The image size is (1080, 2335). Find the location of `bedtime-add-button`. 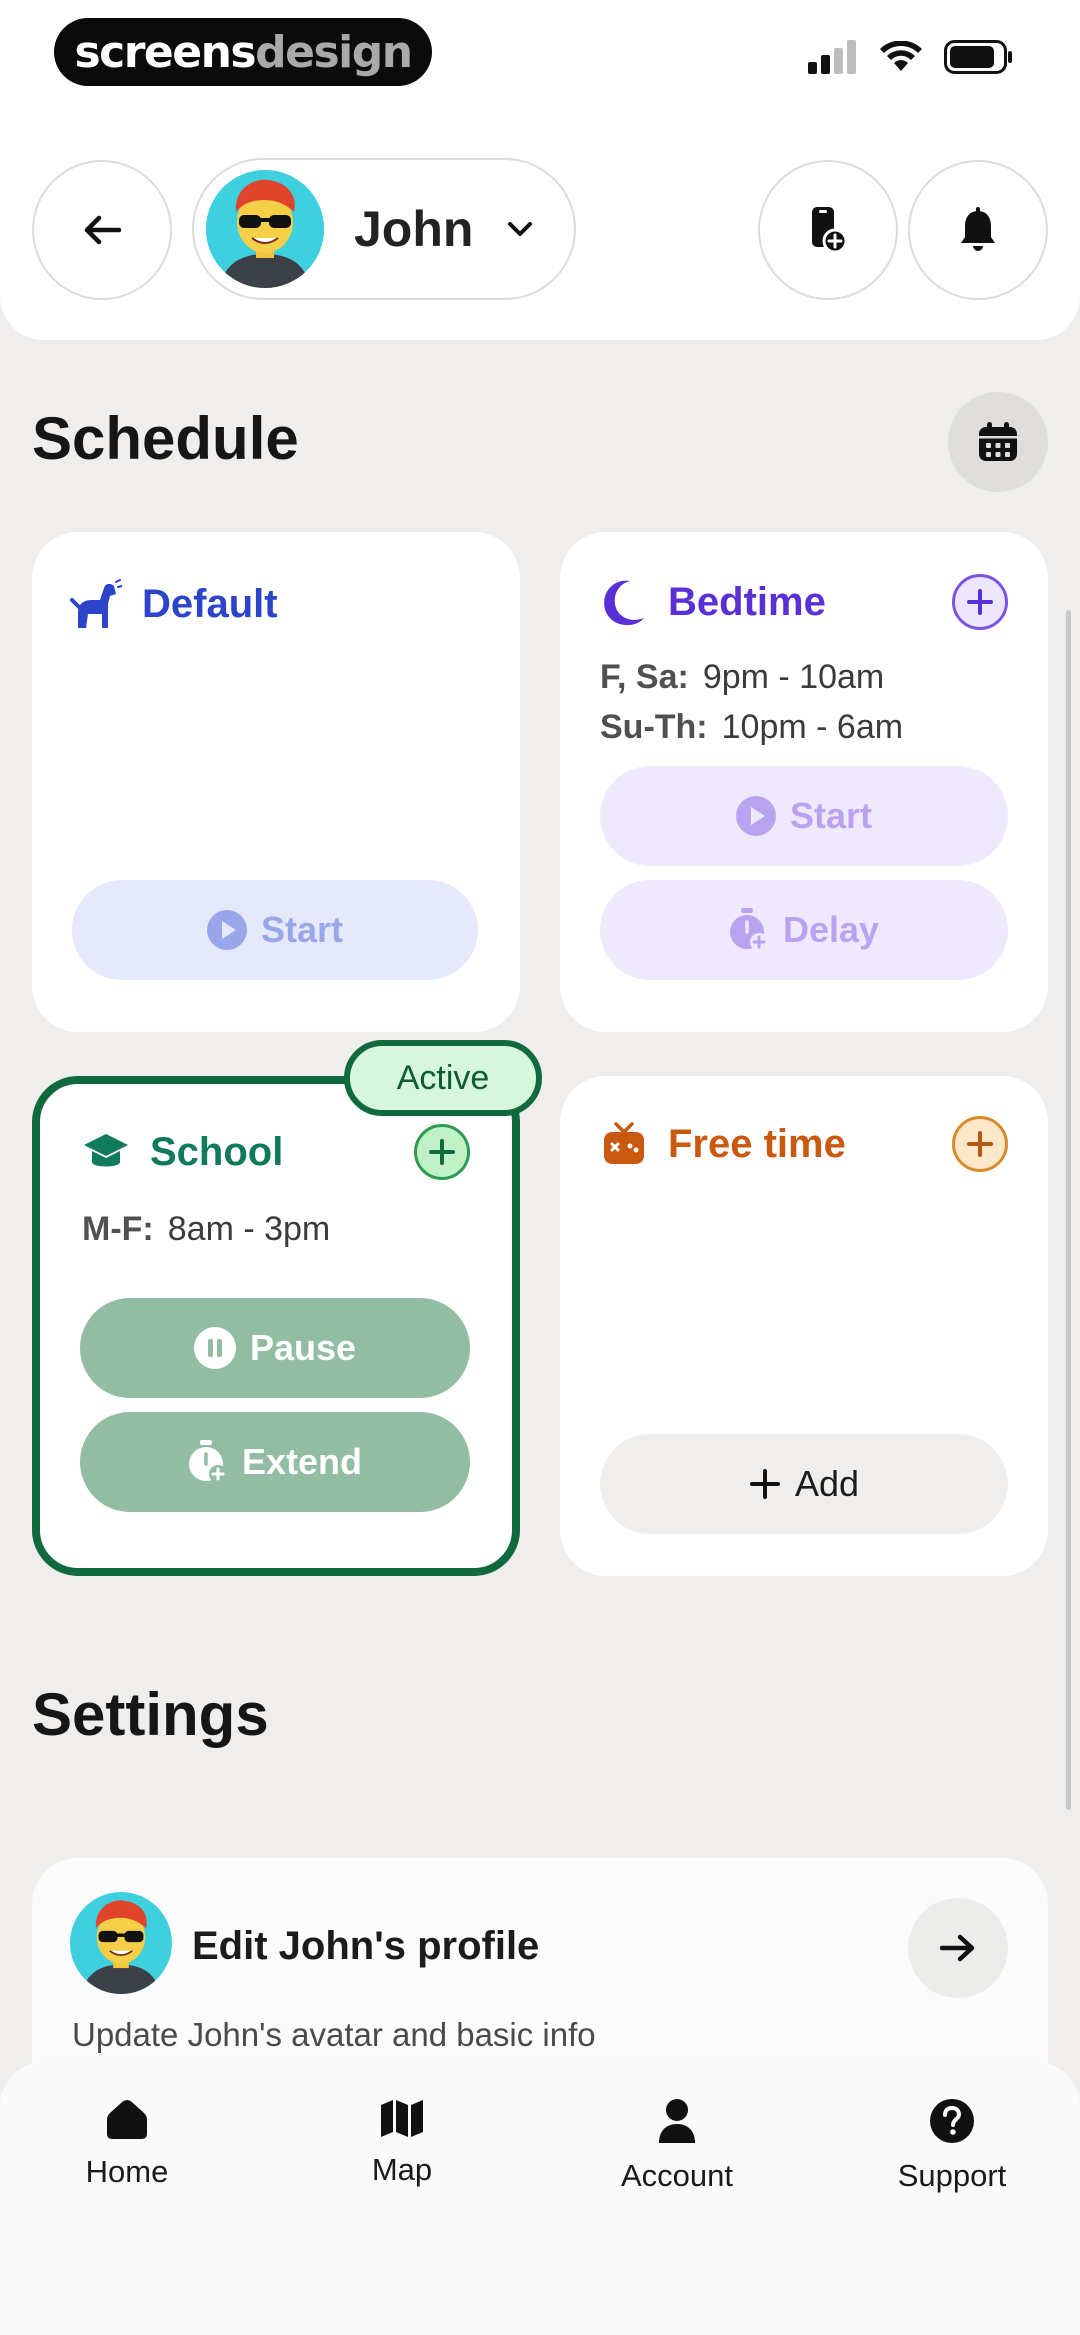

bedtime-add-button is located at coordinates (980, 602).